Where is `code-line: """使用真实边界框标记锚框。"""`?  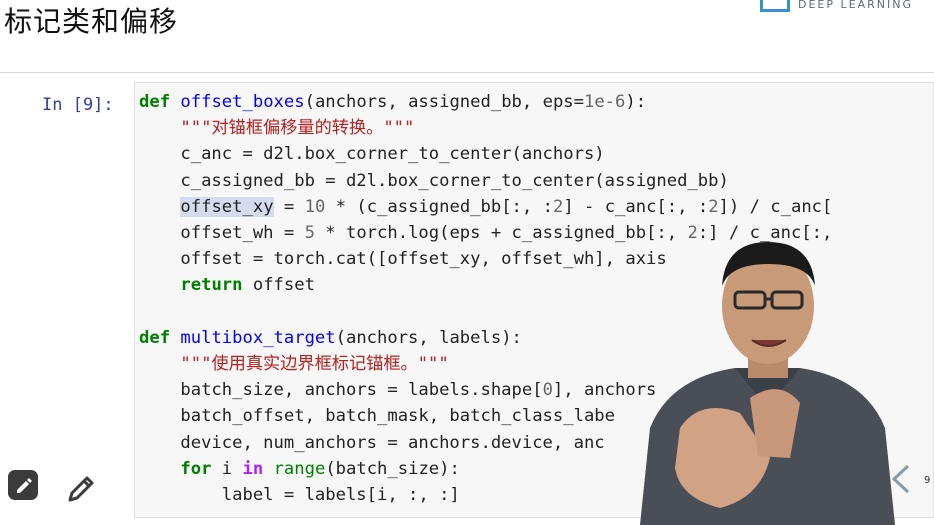 code-line: """使用真实边界框标记锚框。""" is located at coordinates (314, 364).